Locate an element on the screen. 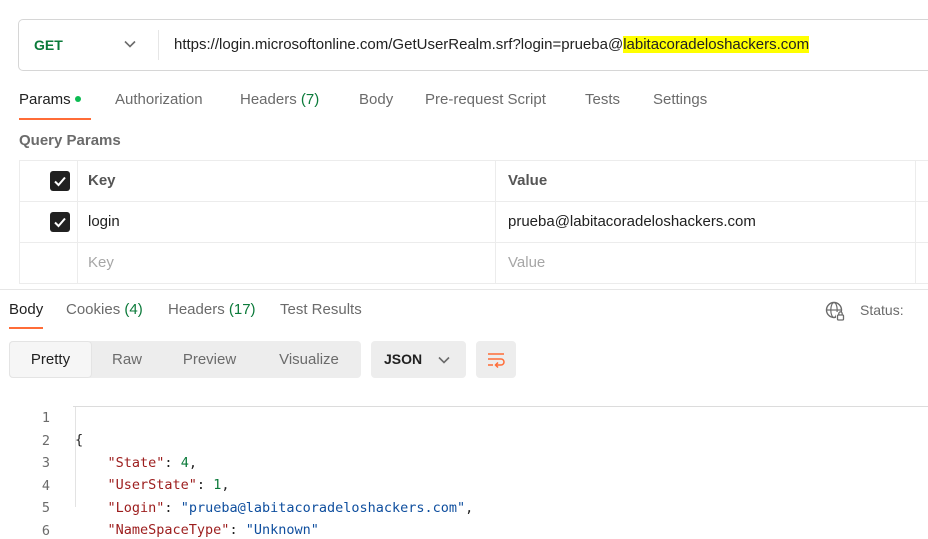  json-key: "NameSpaceType" is located at coordinates (168, 530).